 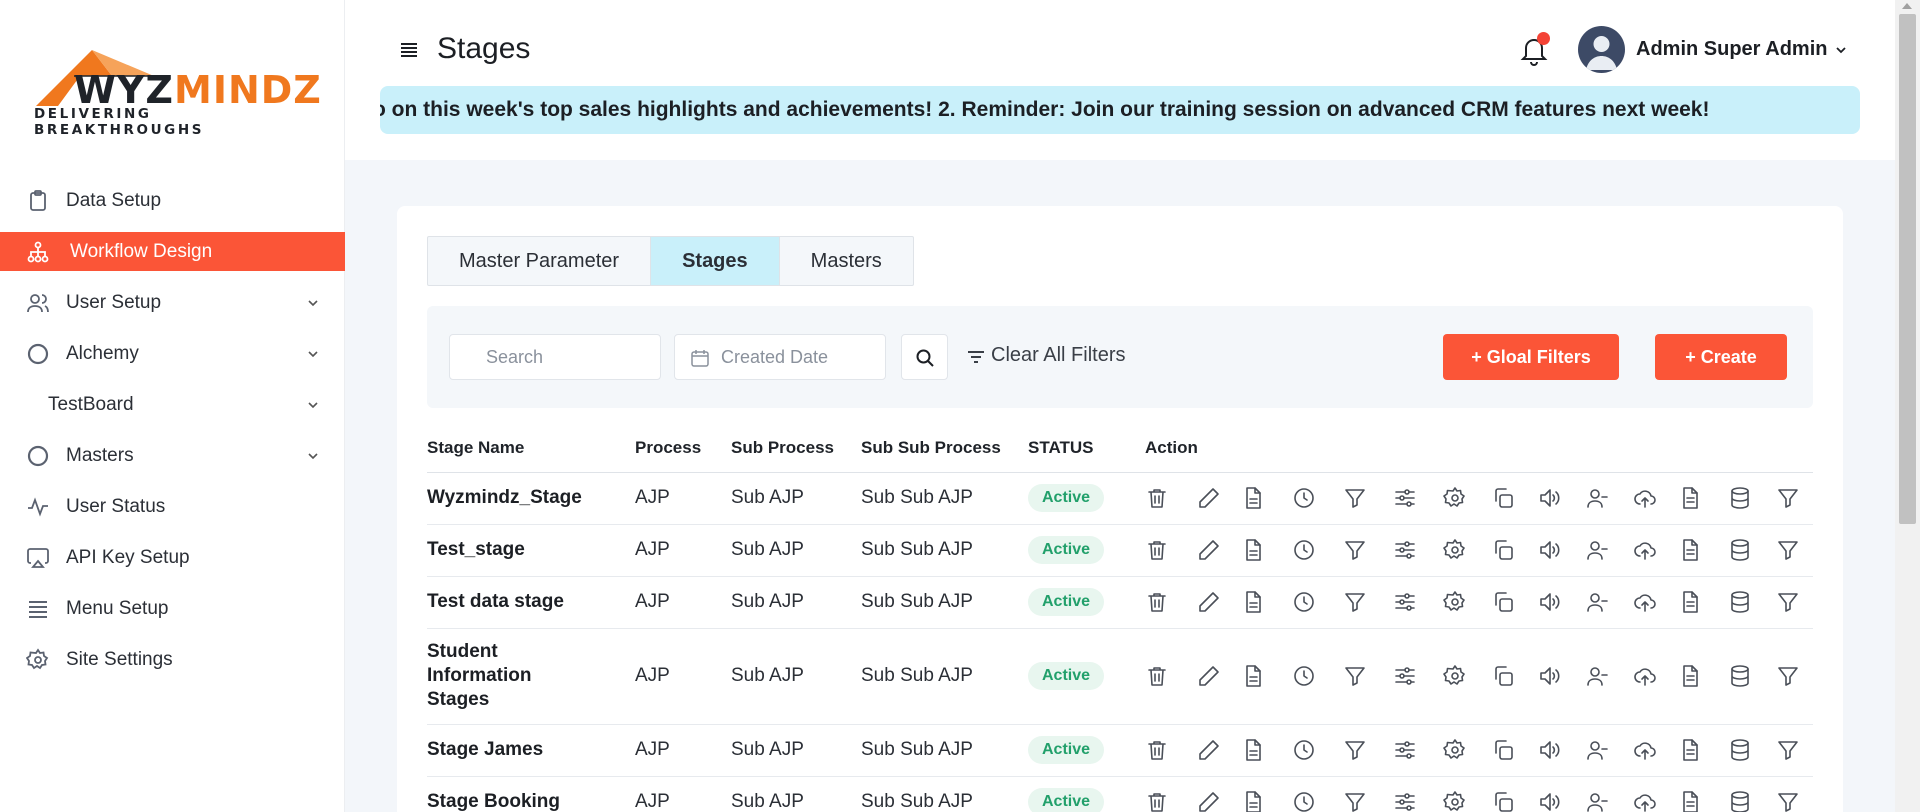 I want to click on tab-masters: Masters, so click(x=846, y=261).